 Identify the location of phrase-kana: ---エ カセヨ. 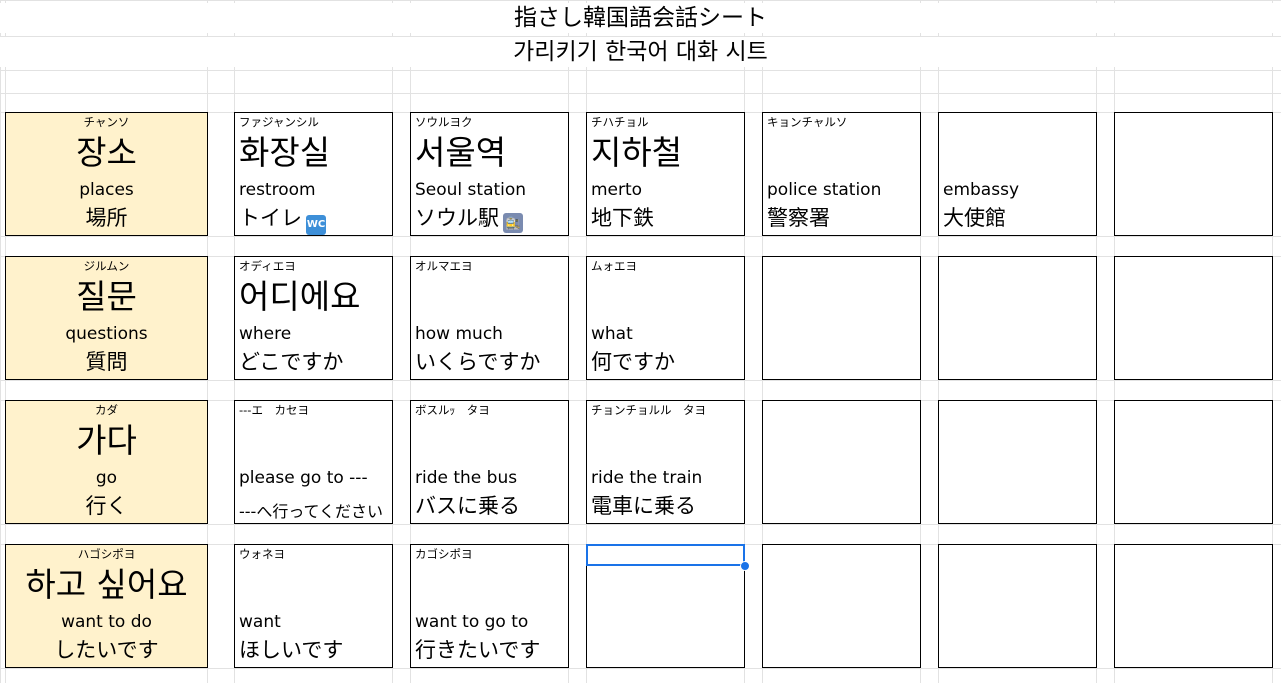
(314, 410).